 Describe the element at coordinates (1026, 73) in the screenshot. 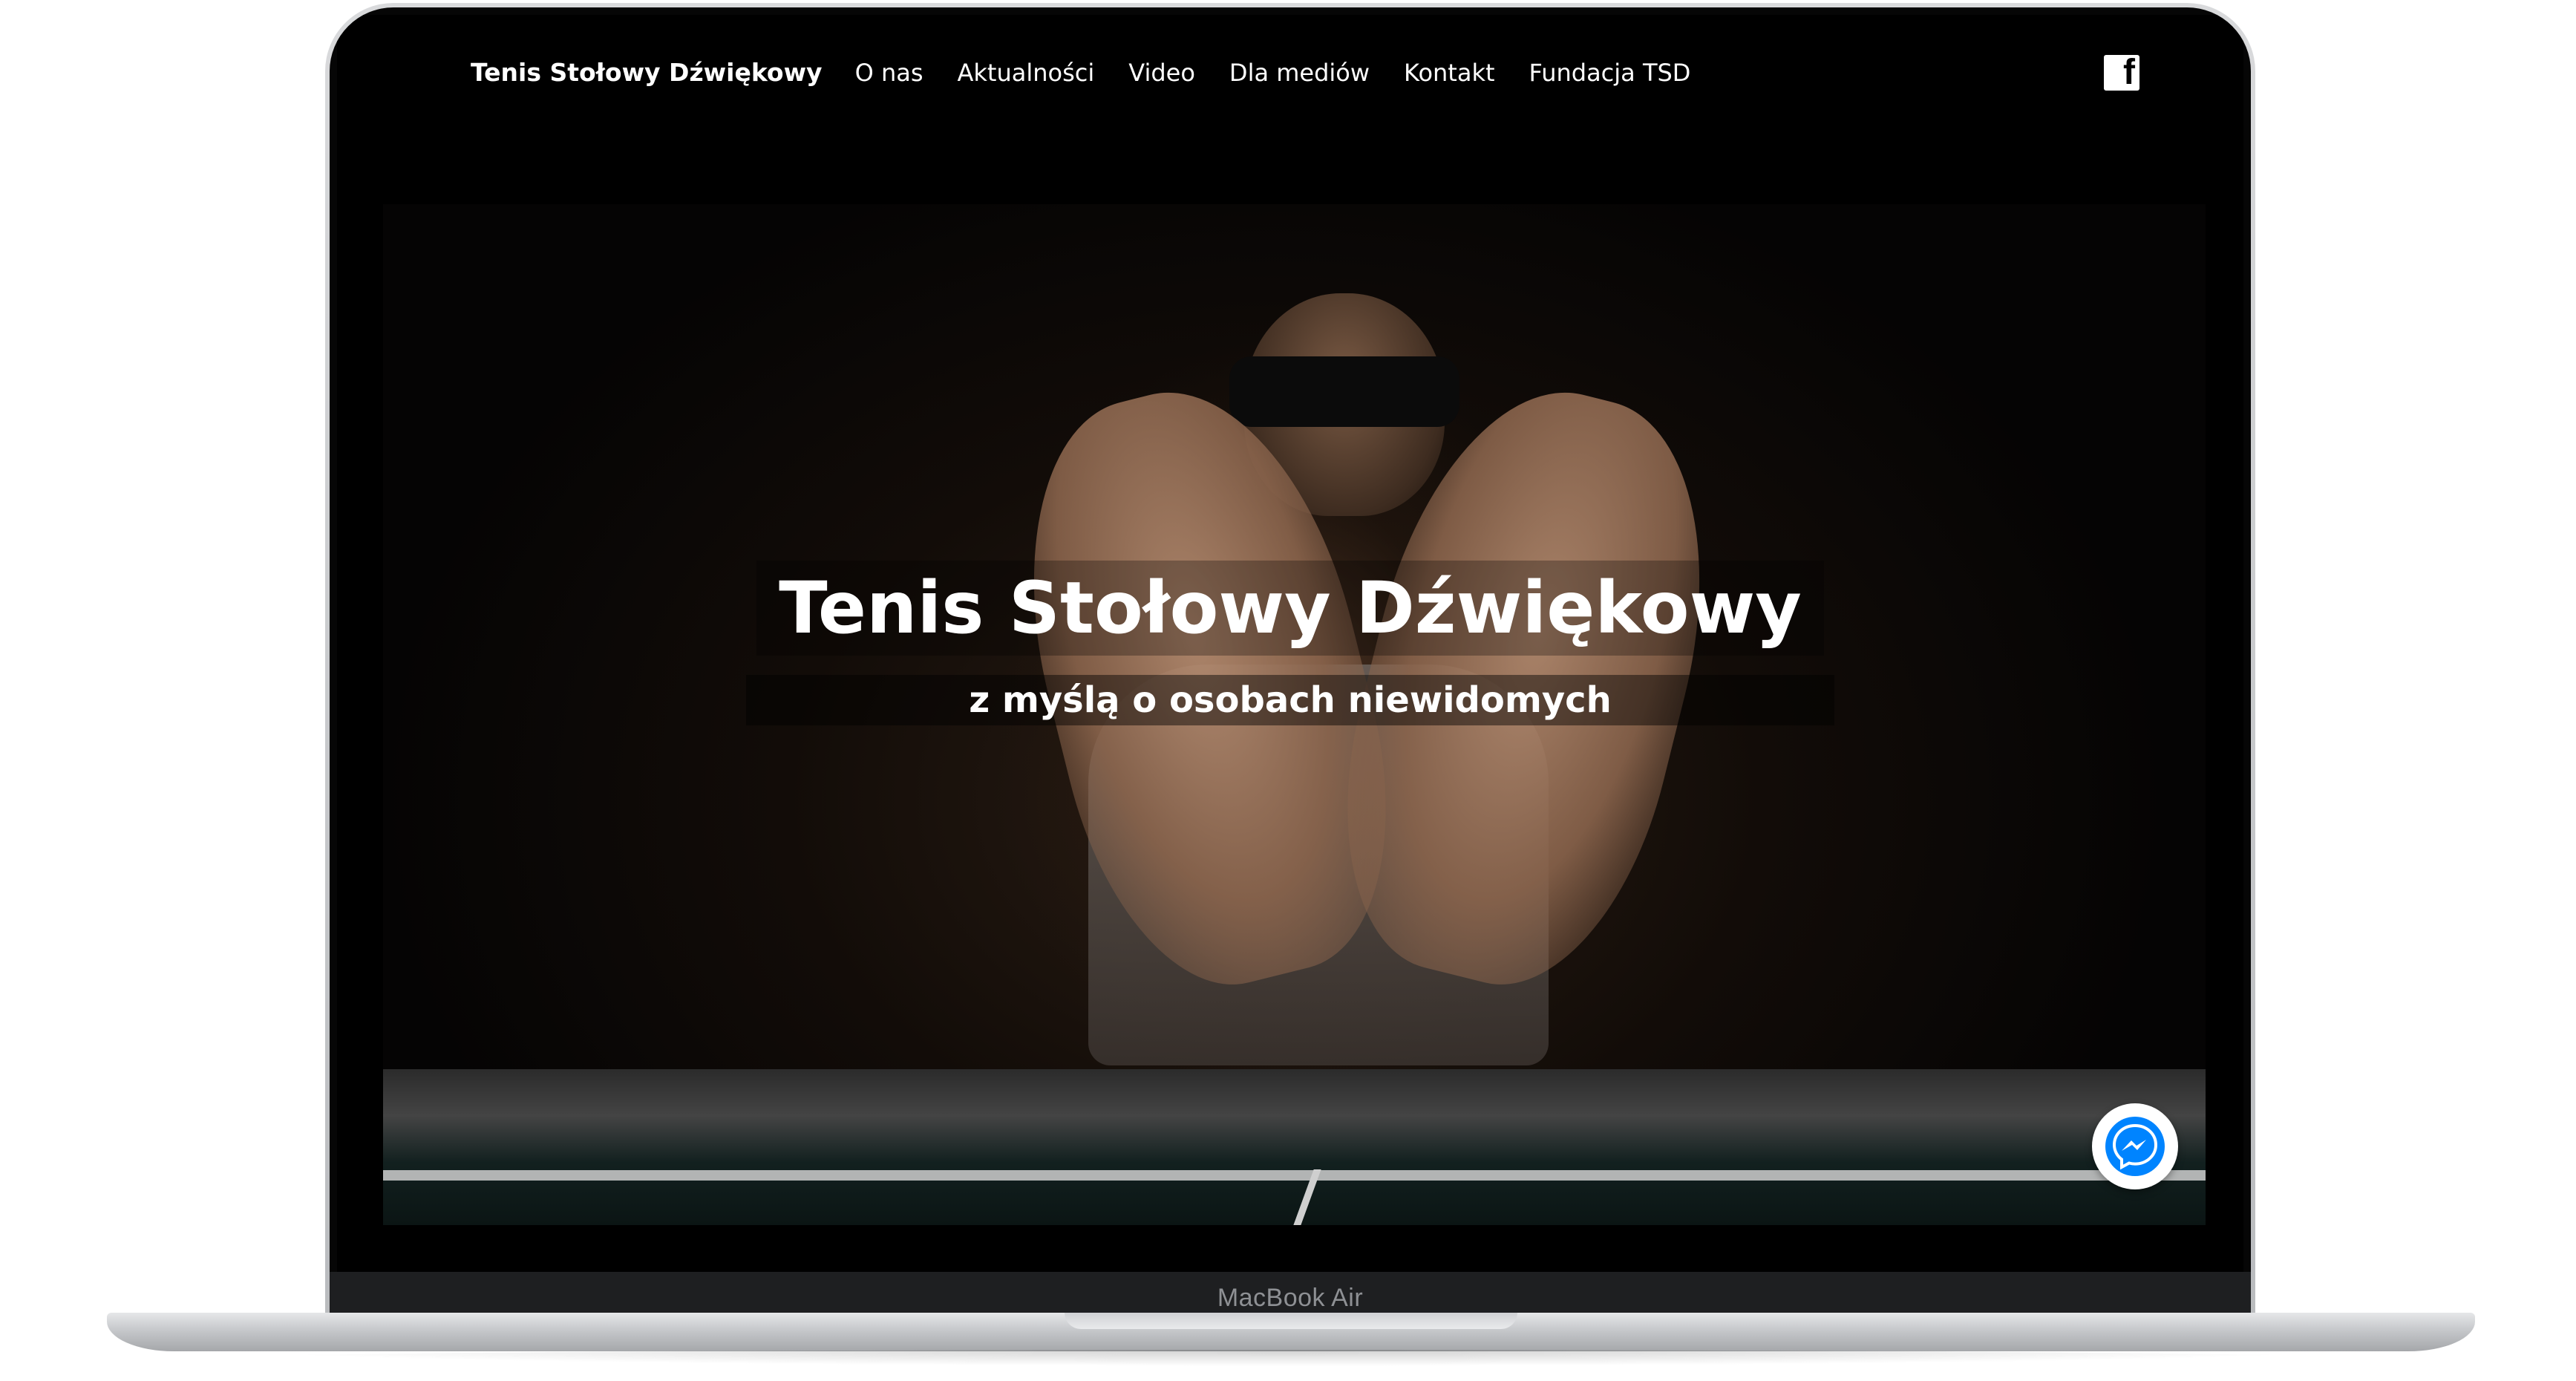

I see `nav-item-aktualnosci: Aktualności` at that location.